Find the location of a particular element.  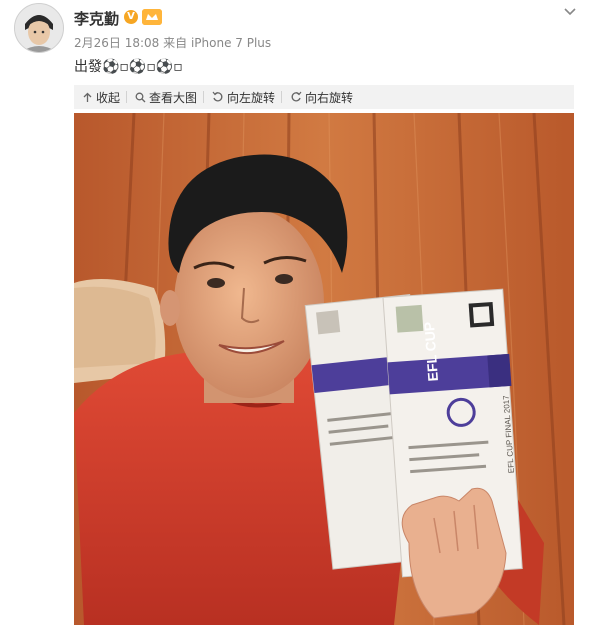

rotate-right-button: 向右旋转 is located at coordinates (321, 97).